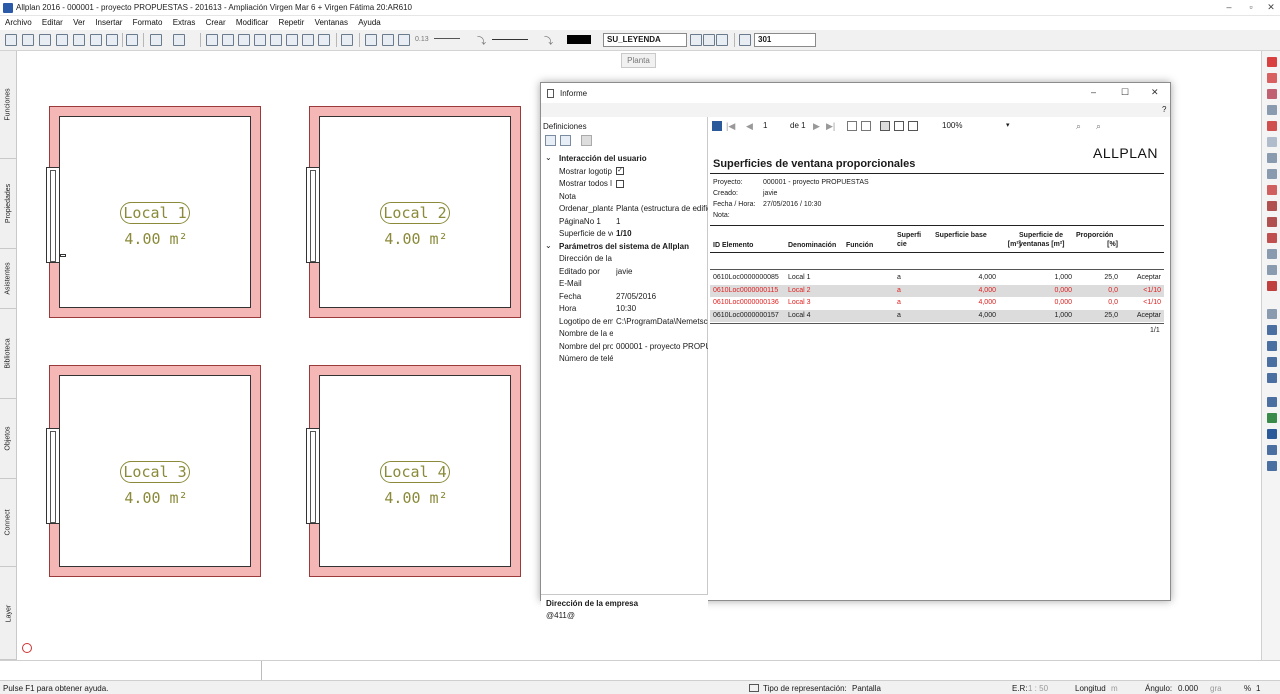 The image size is (1280, 694). Describe the element at coordinates (1229, 7) in the screenshot. I see `minimize-icon: –` at that location.